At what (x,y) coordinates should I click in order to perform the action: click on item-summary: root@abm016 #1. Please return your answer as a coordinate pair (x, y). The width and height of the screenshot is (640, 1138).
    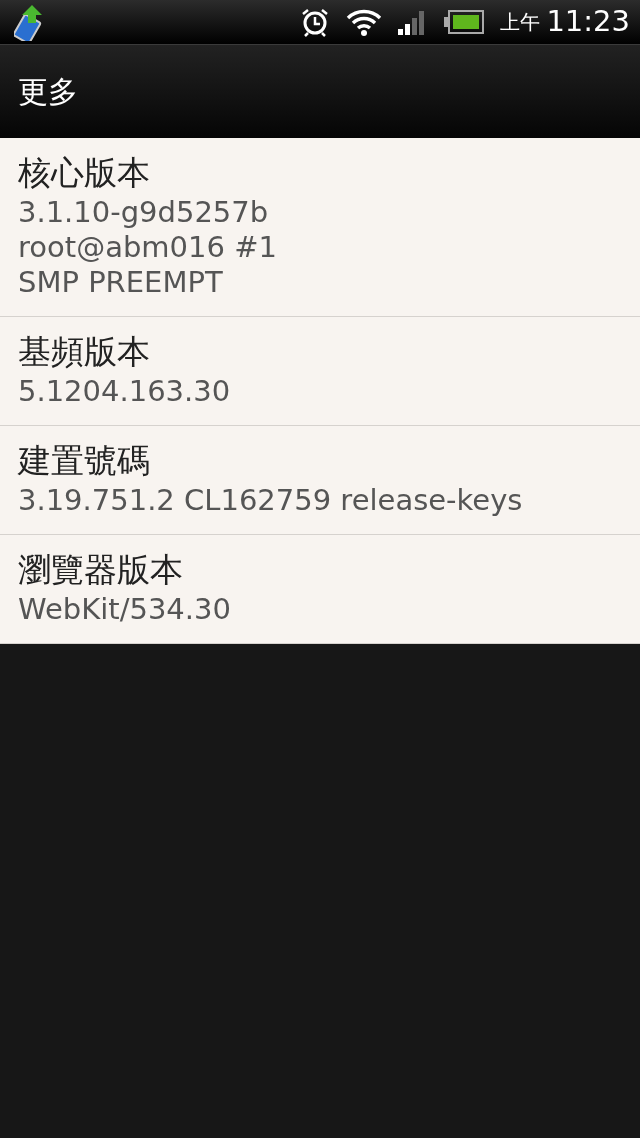
    Looking at the image, I should click on (148, 247).